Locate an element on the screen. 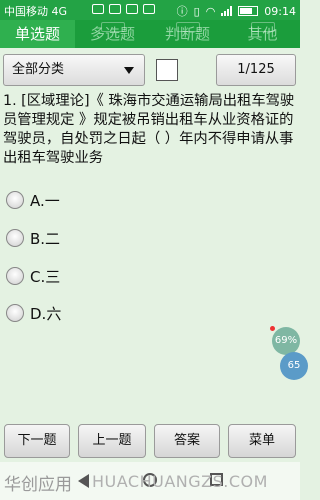  message-icon is located at coordinates (98, 9).